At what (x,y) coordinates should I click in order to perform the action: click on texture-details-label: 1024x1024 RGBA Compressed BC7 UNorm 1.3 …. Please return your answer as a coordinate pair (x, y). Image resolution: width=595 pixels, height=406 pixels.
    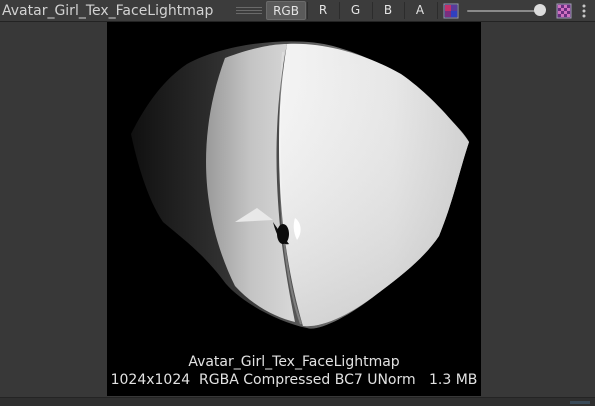
    Looking at the image, I should click on (294, 380).